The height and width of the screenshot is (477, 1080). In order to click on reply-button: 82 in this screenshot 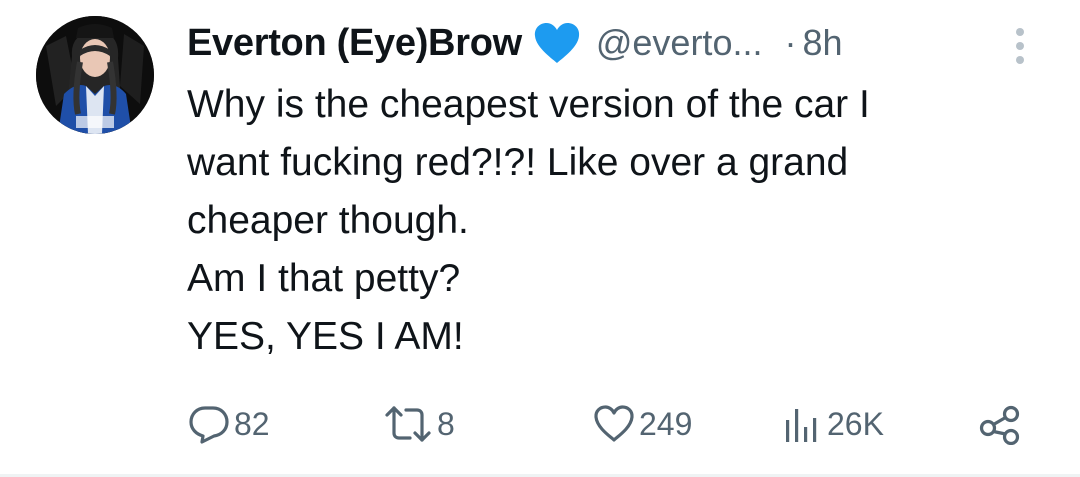, I will do `click(229, 424)`.